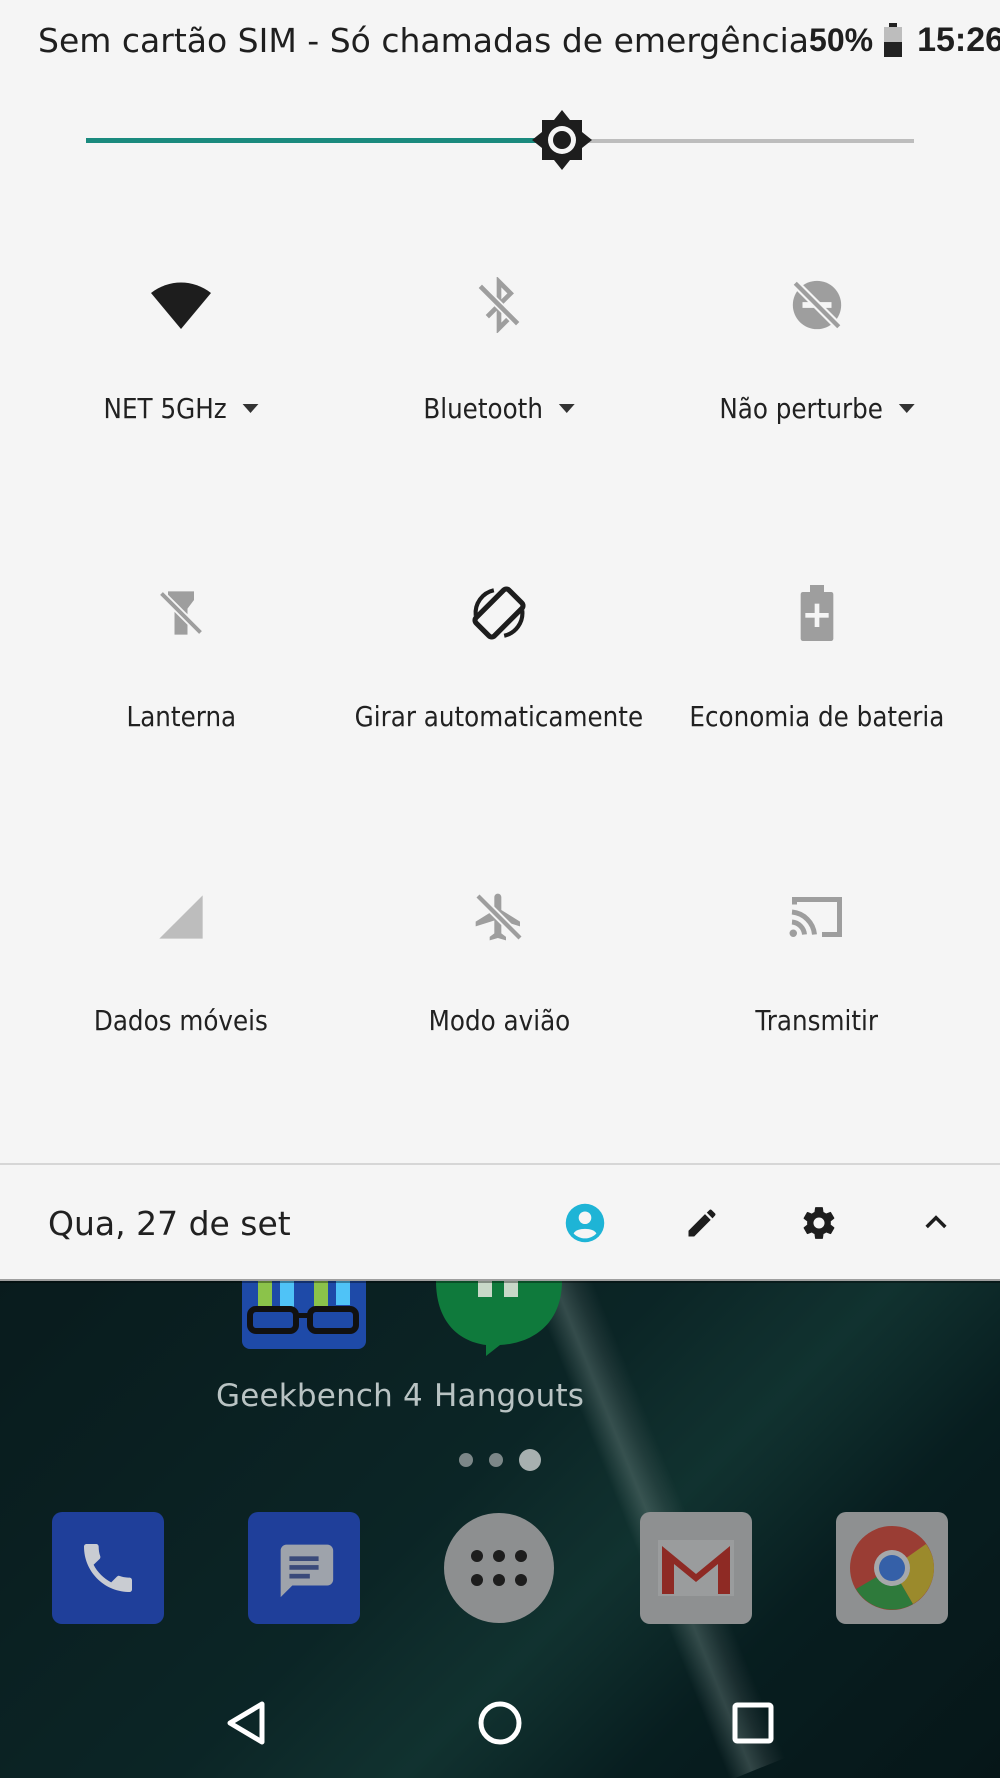 The image size is (1000, 1778). Describe the element at coordinates (165, 408) in the screenshot. I see `tile-label: NET 5GHz` at that location.